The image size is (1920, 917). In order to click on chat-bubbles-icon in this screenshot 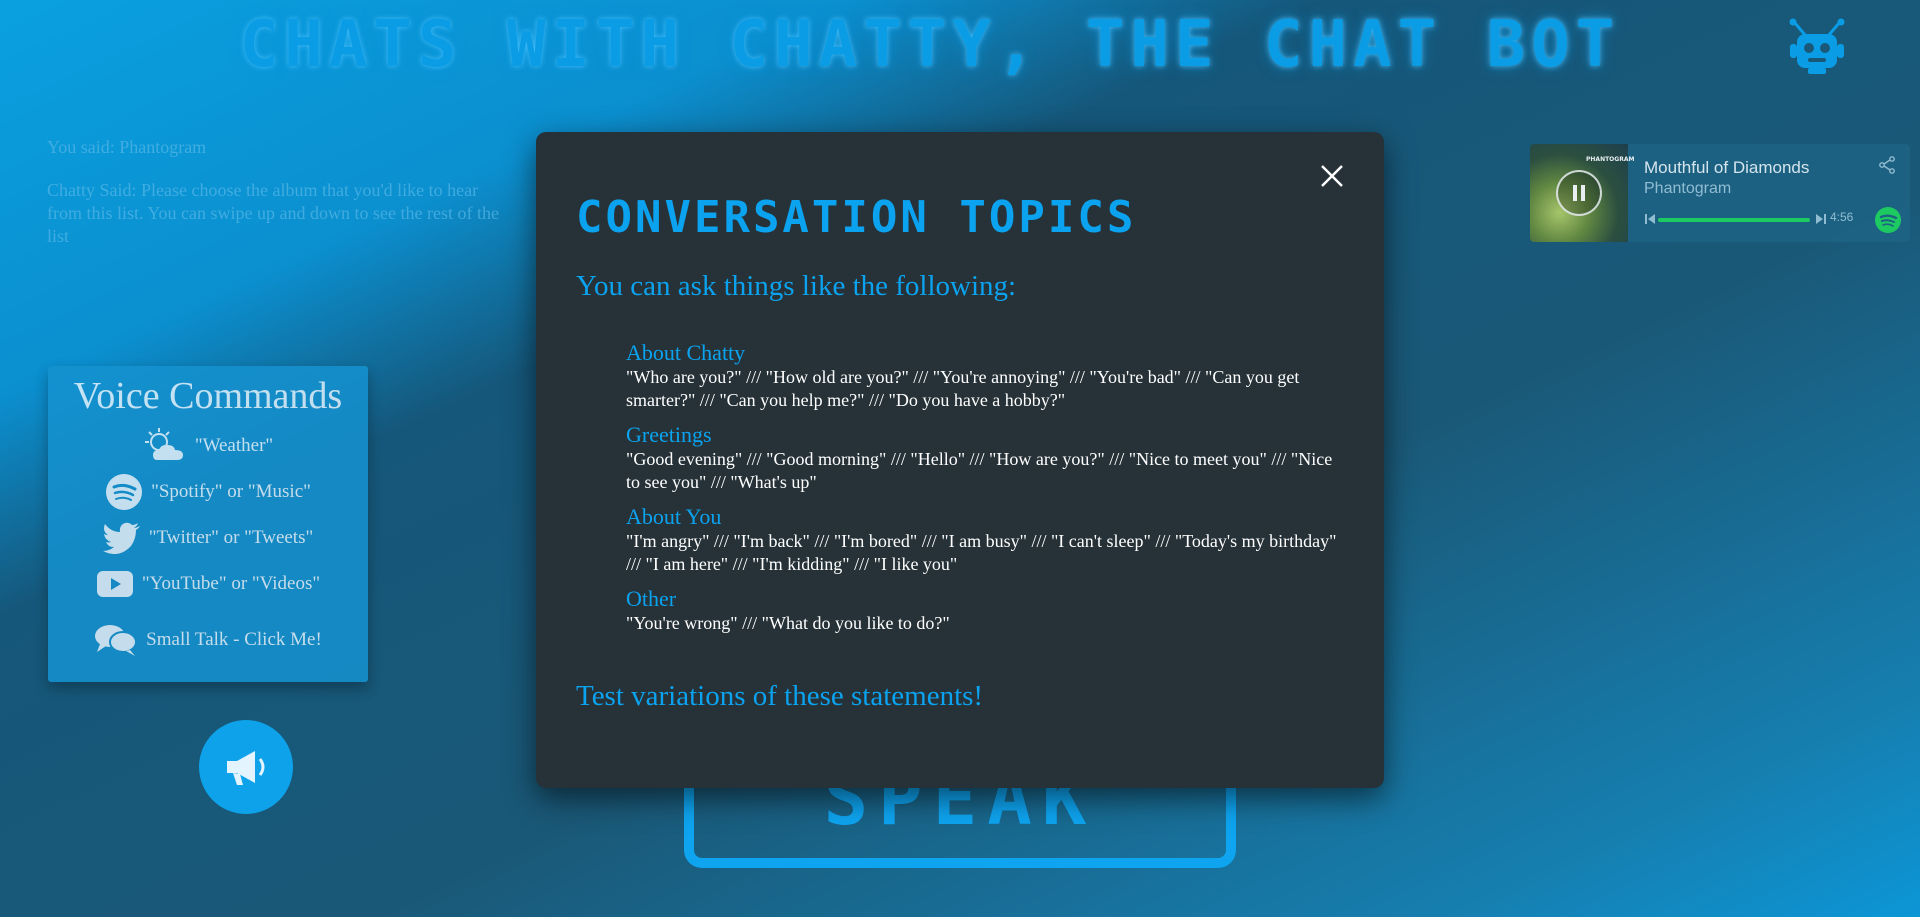, I will do `click(116, 640)`.